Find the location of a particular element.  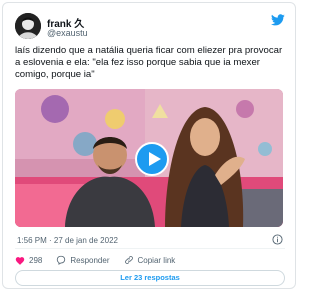

info-icon is located at coordinates (277, 239).